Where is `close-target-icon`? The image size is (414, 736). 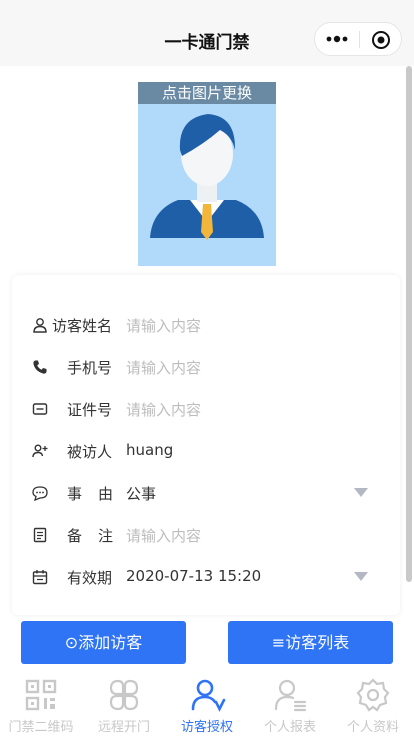
close-target-icon is located at coordinates (381, 40).